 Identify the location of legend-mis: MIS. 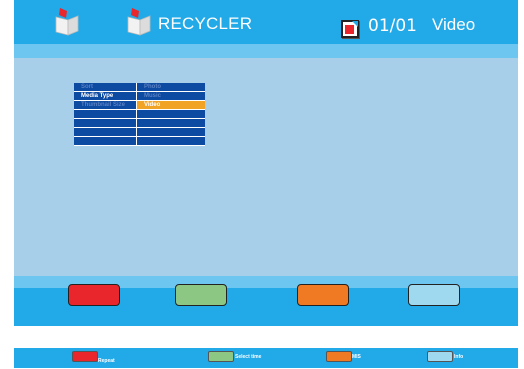
(356, 357).